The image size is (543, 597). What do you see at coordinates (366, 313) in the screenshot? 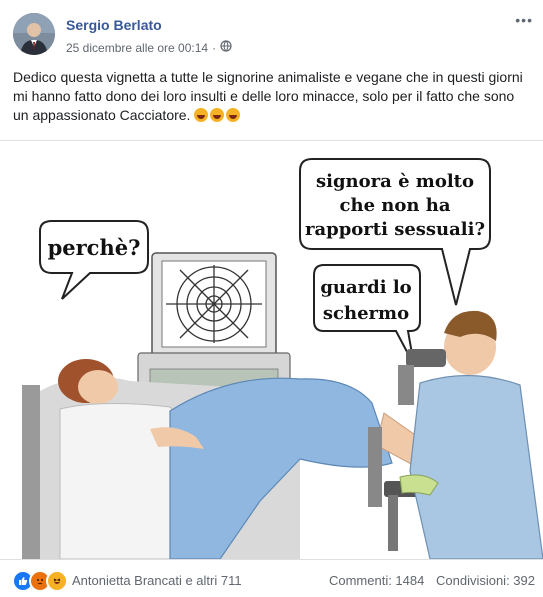
I see `bubble-mid-line2: schermo` at bounding box center [366, 313].